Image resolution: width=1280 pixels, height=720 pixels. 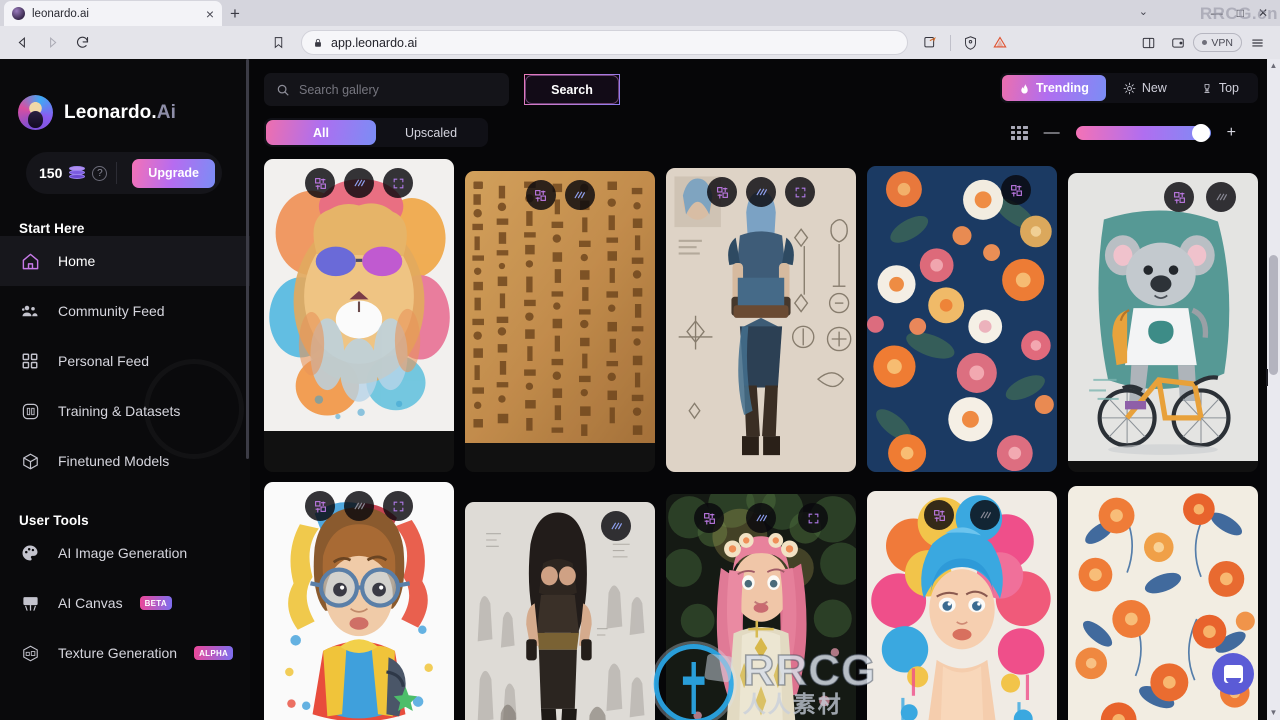 I want to click on page-scrollbar-thumb, so click(x=1273, y=315).